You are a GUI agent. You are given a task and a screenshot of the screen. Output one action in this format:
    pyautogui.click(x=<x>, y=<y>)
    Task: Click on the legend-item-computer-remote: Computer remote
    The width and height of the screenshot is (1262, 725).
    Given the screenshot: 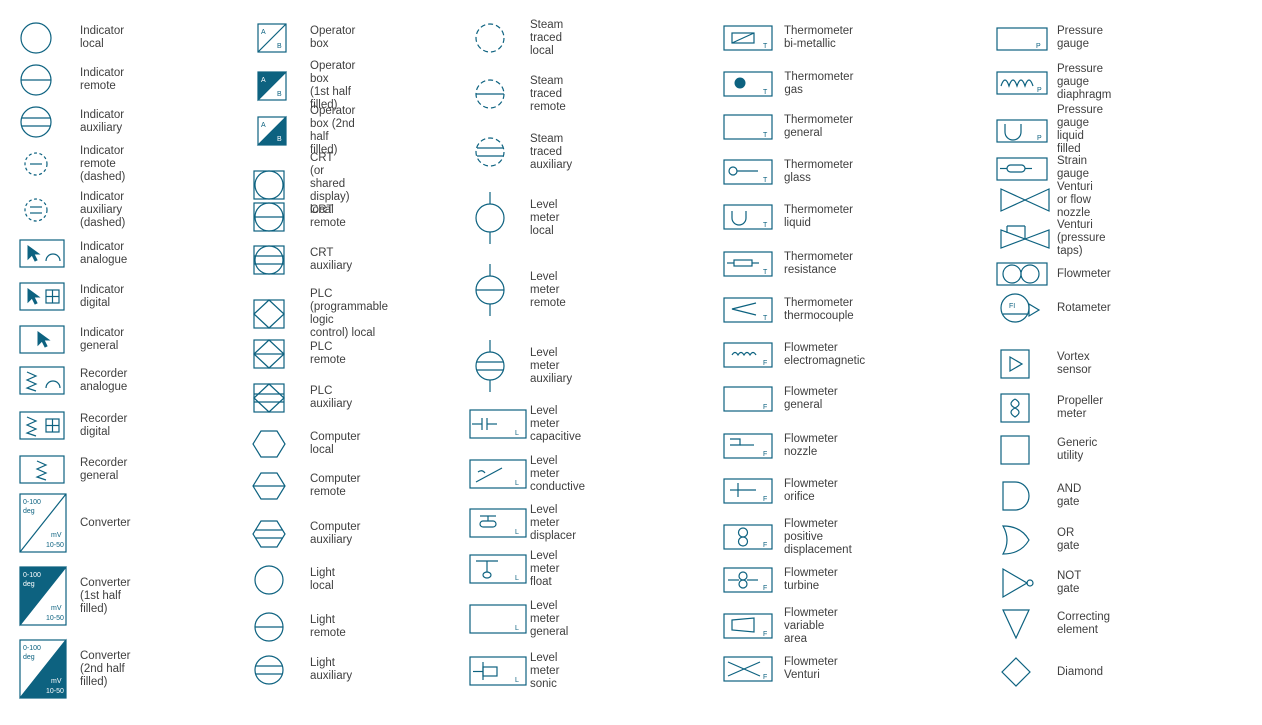 What is the action you would take?
    pyautogui.click(x=304, y=486)
    